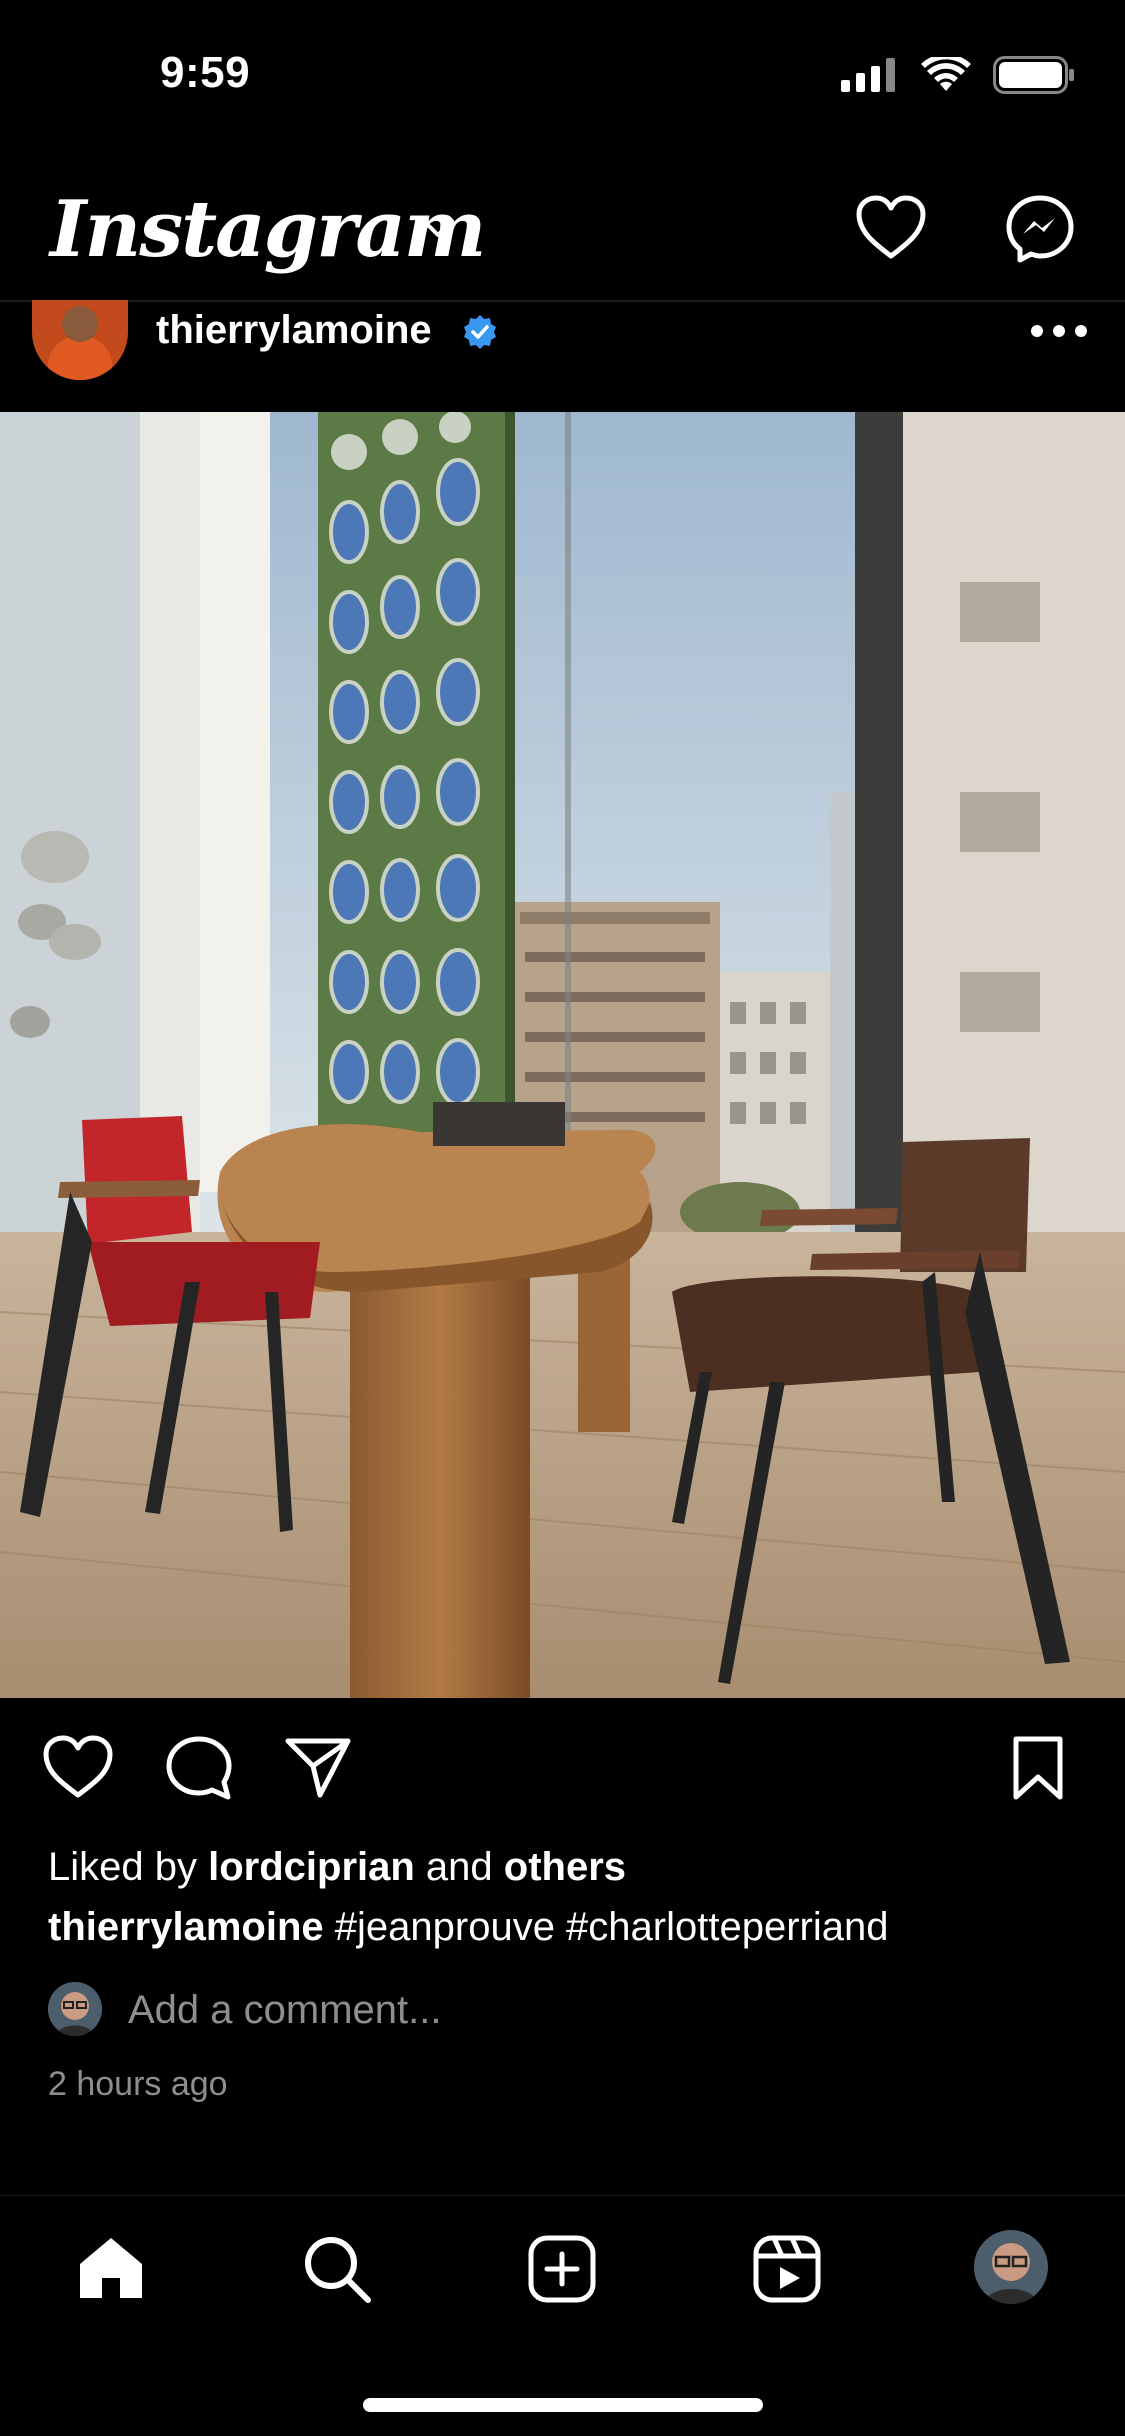 The image size is (1125, 2436). What do you see at coordinates (199, 1768) in the screenshot?
I see `comment-icon` at bounding box center [199, 1768].